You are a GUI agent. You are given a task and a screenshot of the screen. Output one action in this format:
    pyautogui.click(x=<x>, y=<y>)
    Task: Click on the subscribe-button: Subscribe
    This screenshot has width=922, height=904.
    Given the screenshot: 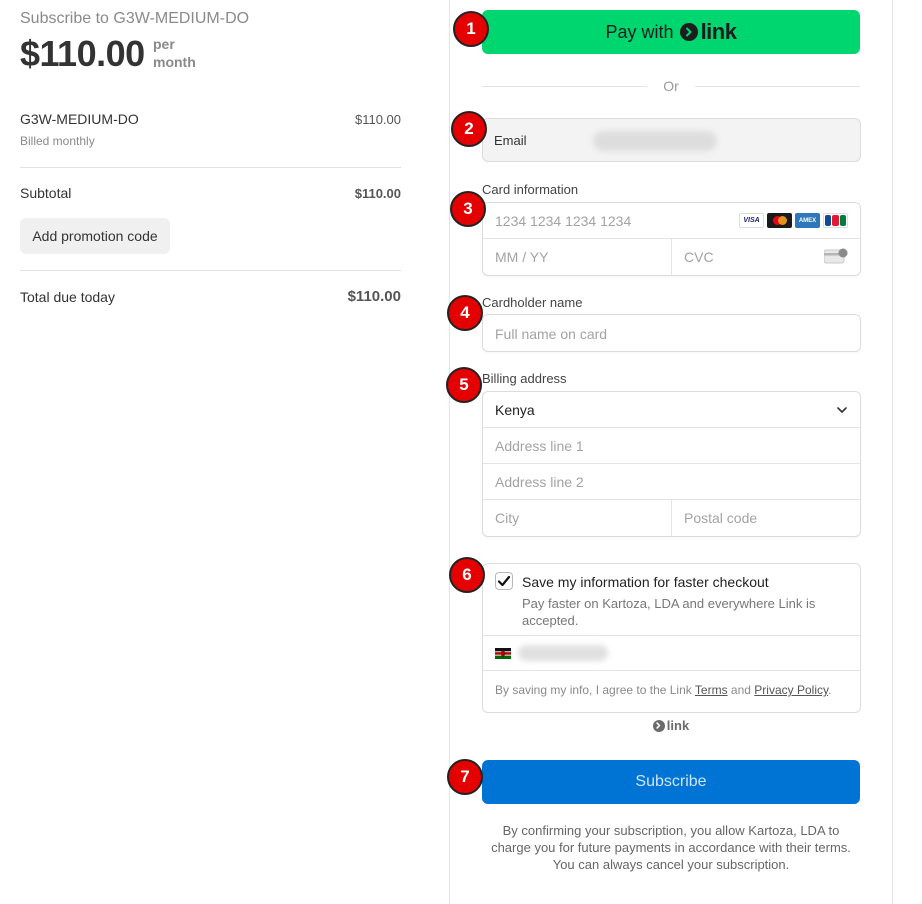 What is the action you would take?
    pyautogui.click(x=671, y=782)
    